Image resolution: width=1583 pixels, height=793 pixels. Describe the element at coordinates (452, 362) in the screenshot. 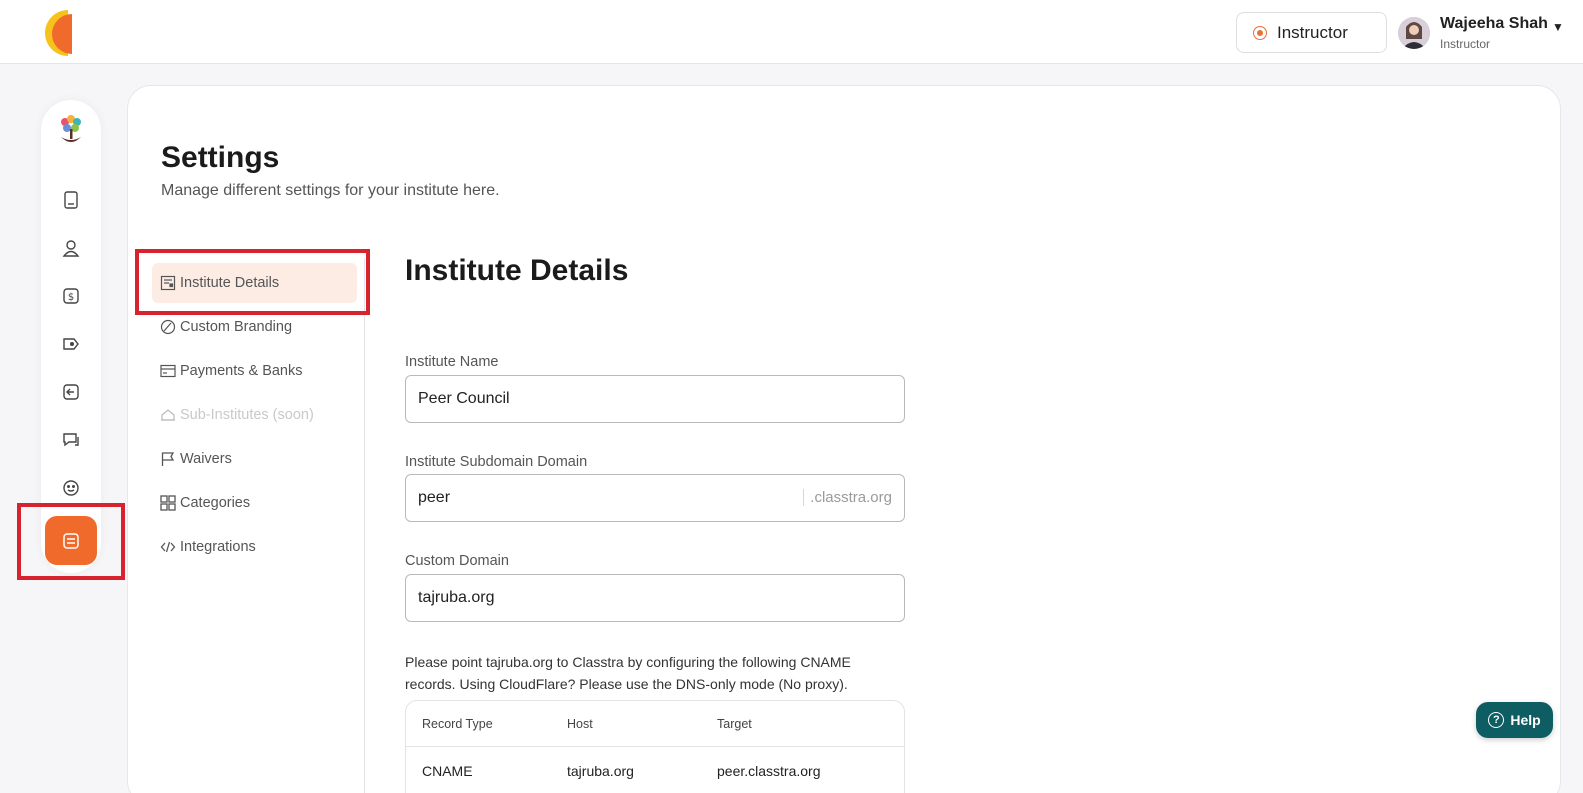

I see `institute-name-label: Institute Name` at that location.